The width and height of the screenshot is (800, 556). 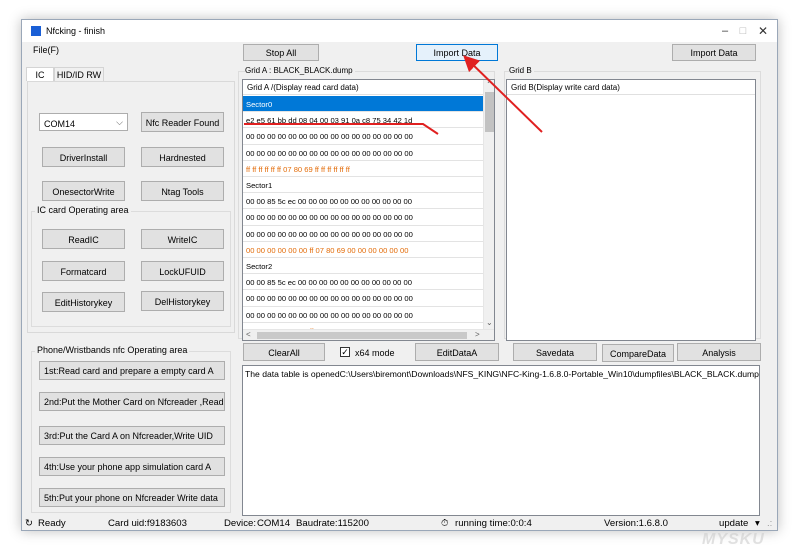 I want to click on ntag-tools-label: Ntag Tools, so click(x=182, y=192).